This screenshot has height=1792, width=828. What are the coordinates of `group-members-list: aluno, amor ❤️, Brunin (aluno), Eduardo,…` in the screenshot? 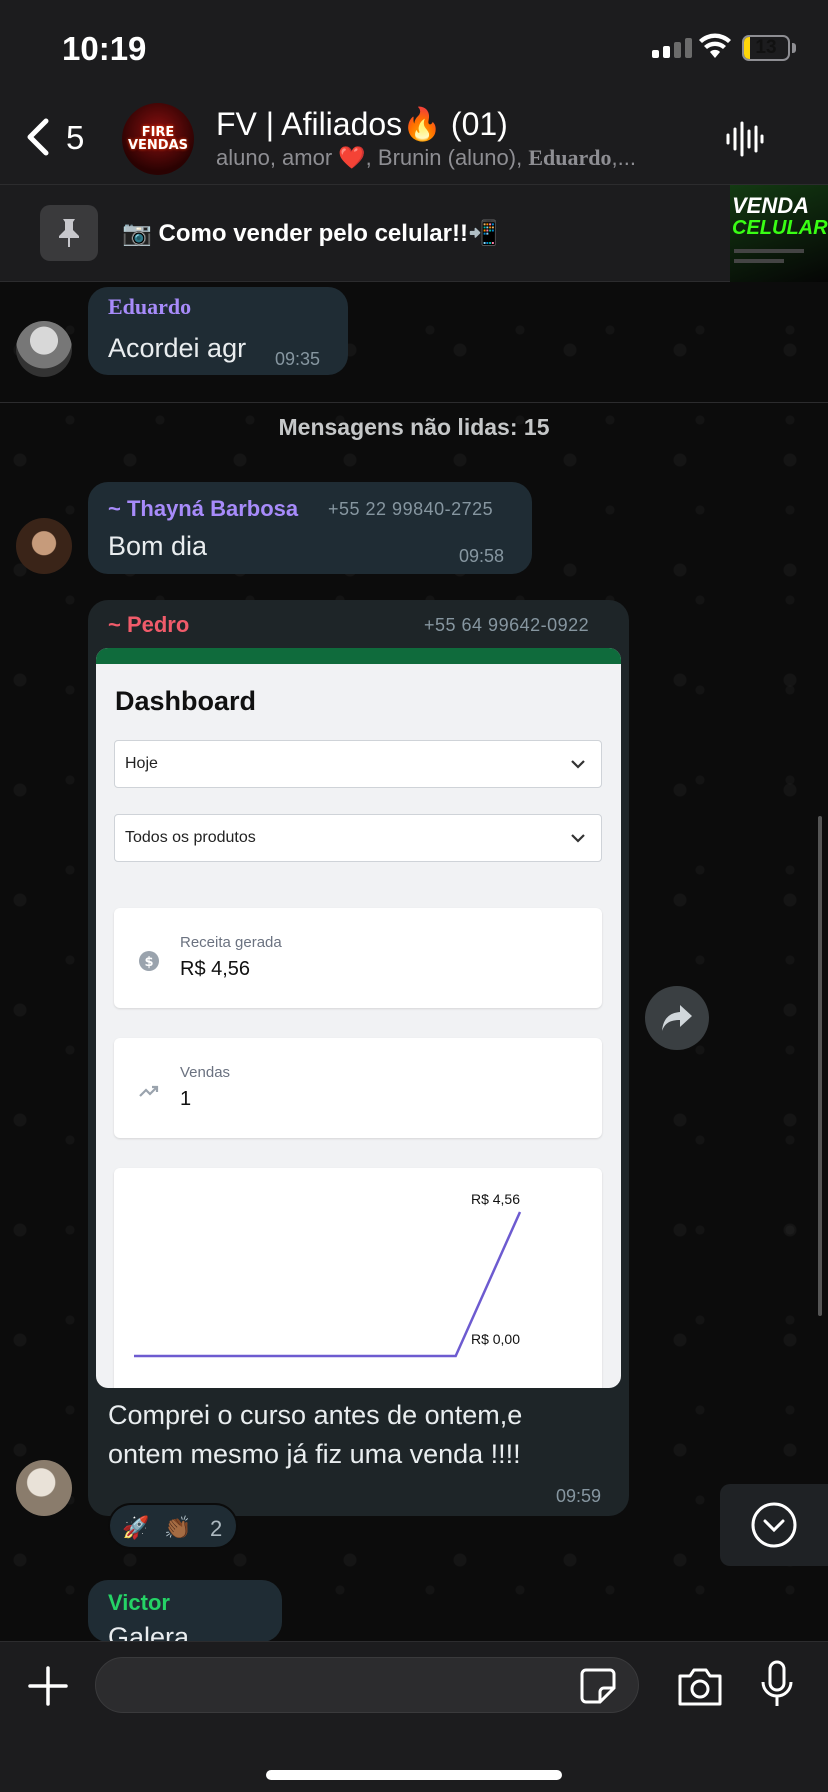 It's located at (456, 158).